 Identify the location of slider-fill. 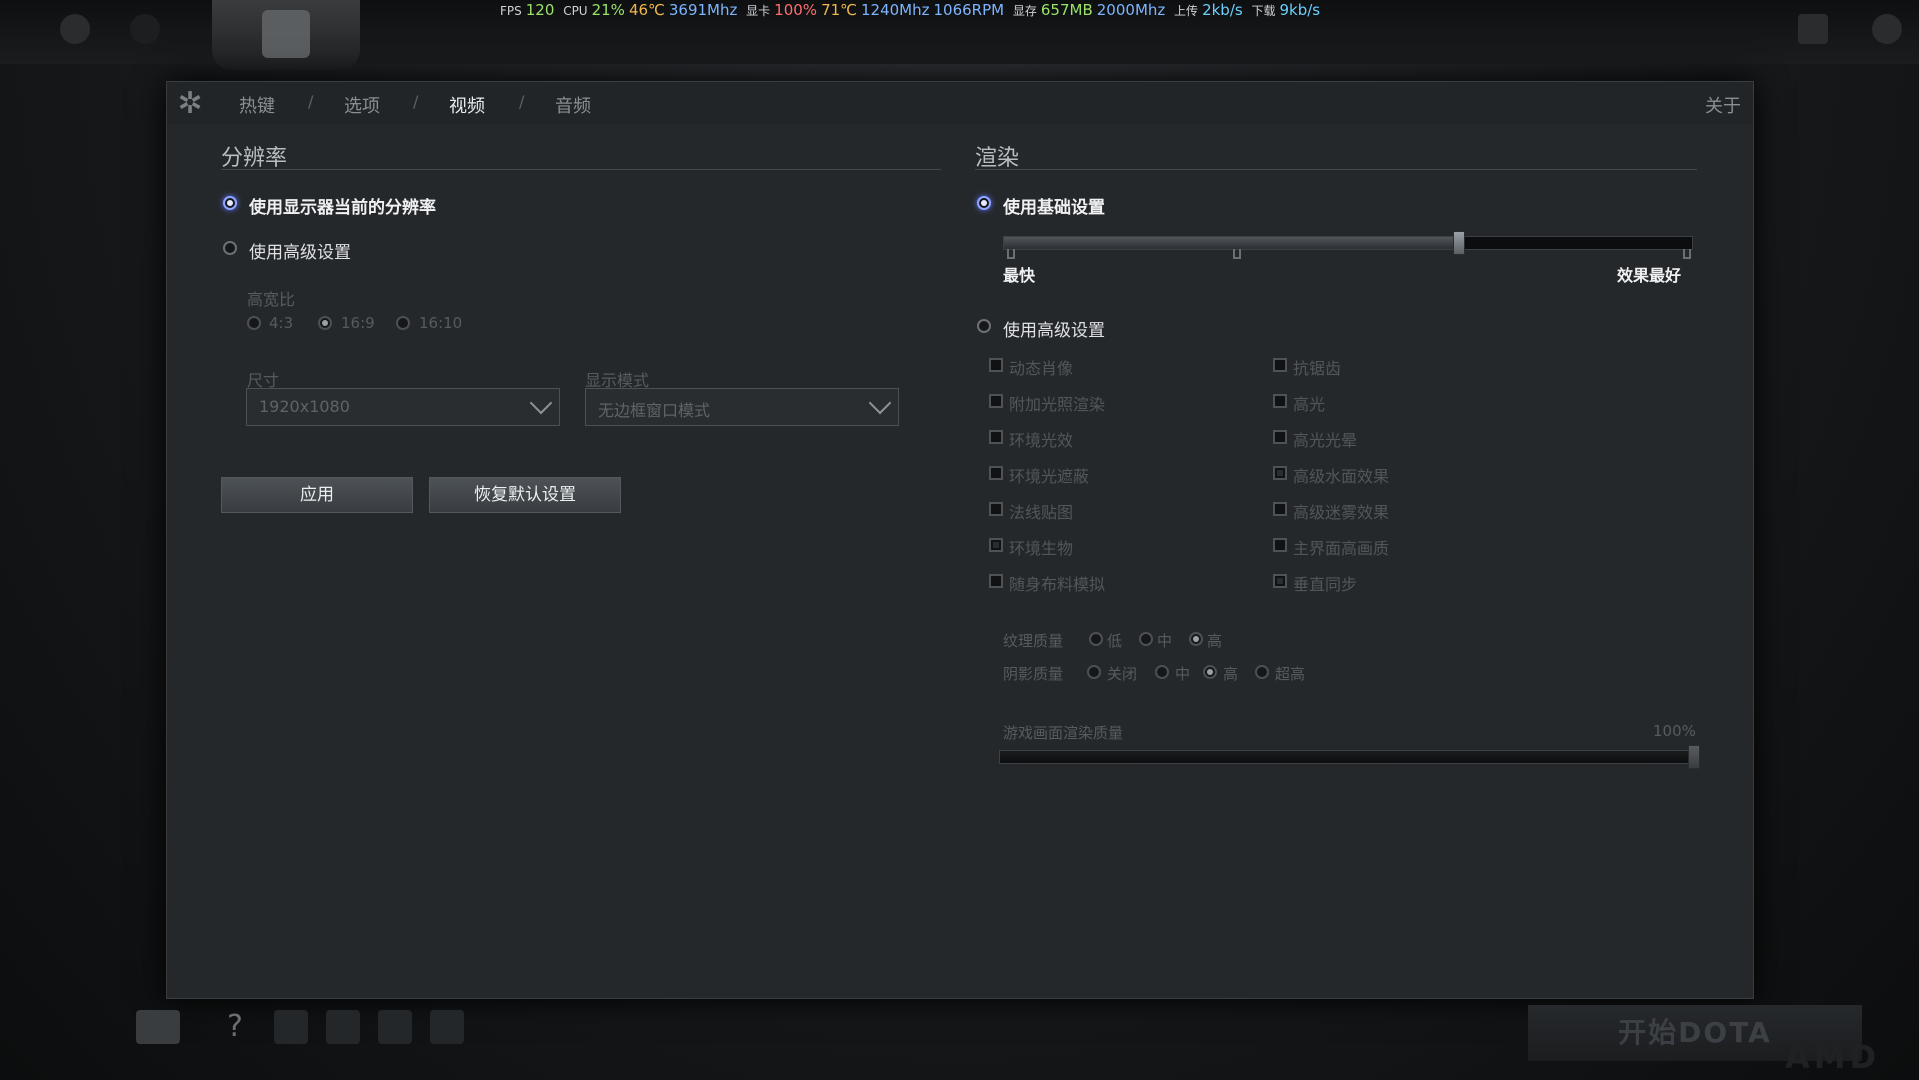
(1349, 757).